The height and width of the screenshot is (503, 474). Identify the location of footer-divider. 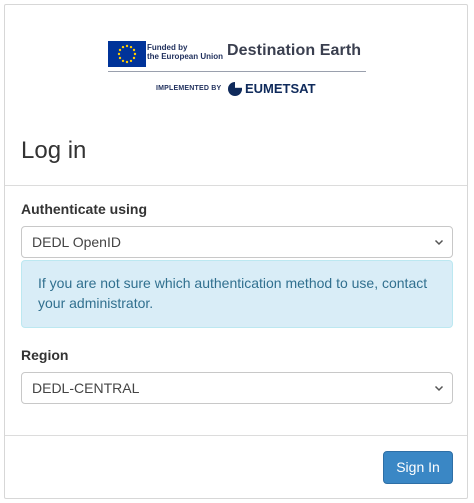
(236, 435).